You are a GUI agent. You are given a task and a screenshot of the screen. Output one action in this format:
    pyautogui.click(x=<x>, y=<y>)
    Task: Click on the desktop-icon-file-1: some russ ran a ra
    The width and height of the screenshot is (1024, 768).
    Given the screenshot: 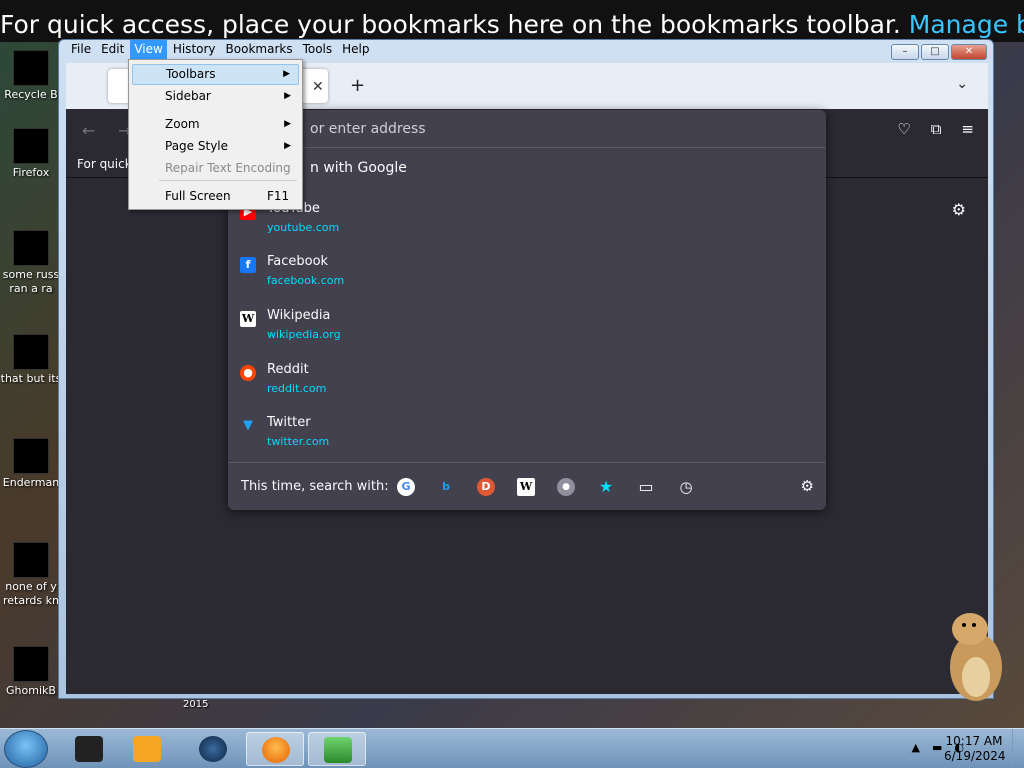 What is the action you would take?
    pyautogui.click(x=31, y=263)
    